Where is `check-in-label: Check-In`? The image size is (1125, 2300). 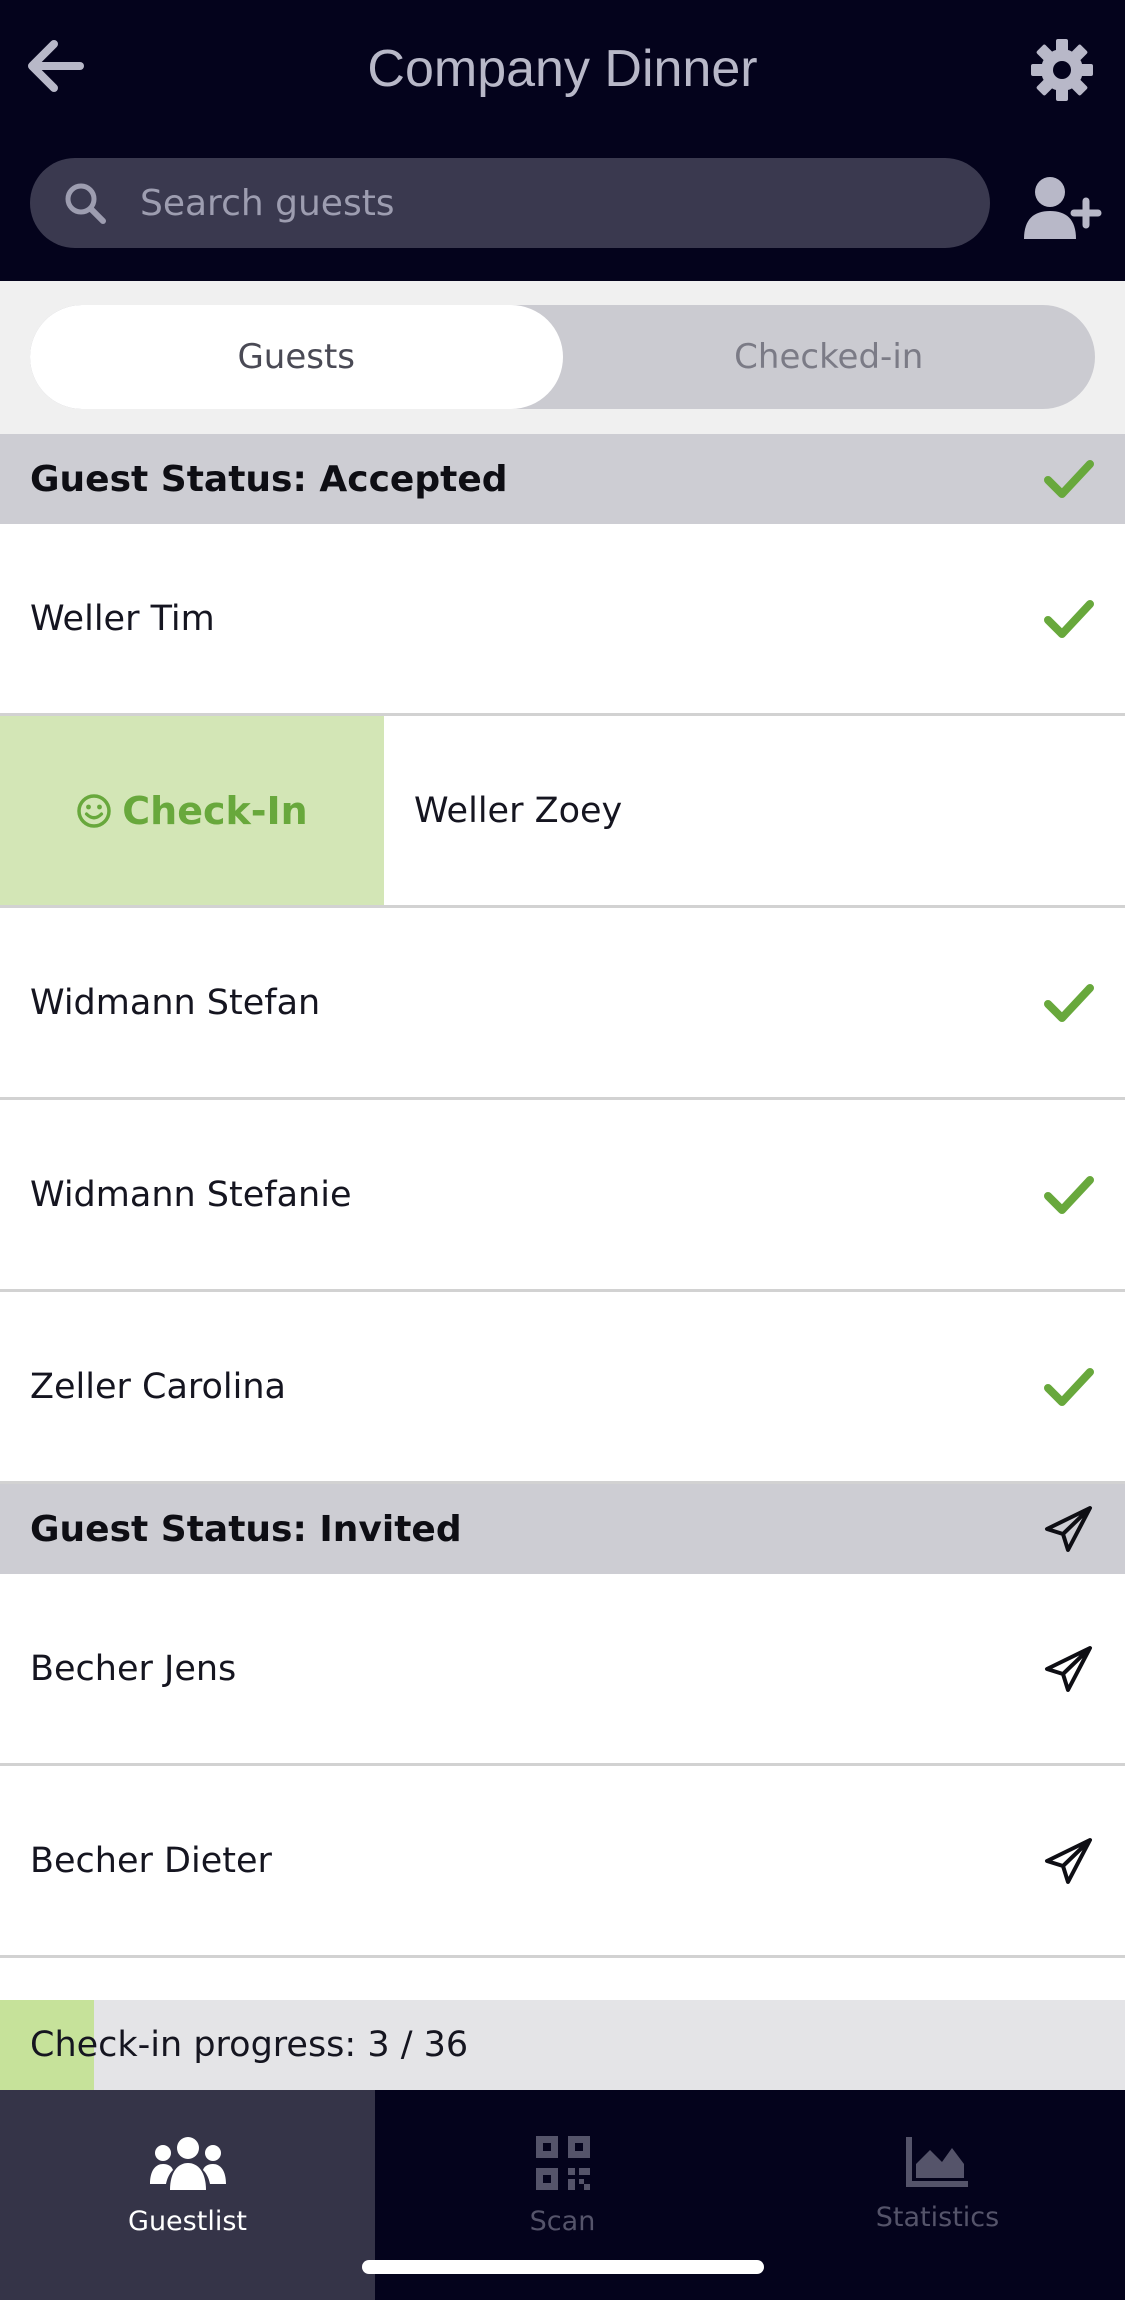 check-in-label: Check-In is located at coordinates (215, 810).